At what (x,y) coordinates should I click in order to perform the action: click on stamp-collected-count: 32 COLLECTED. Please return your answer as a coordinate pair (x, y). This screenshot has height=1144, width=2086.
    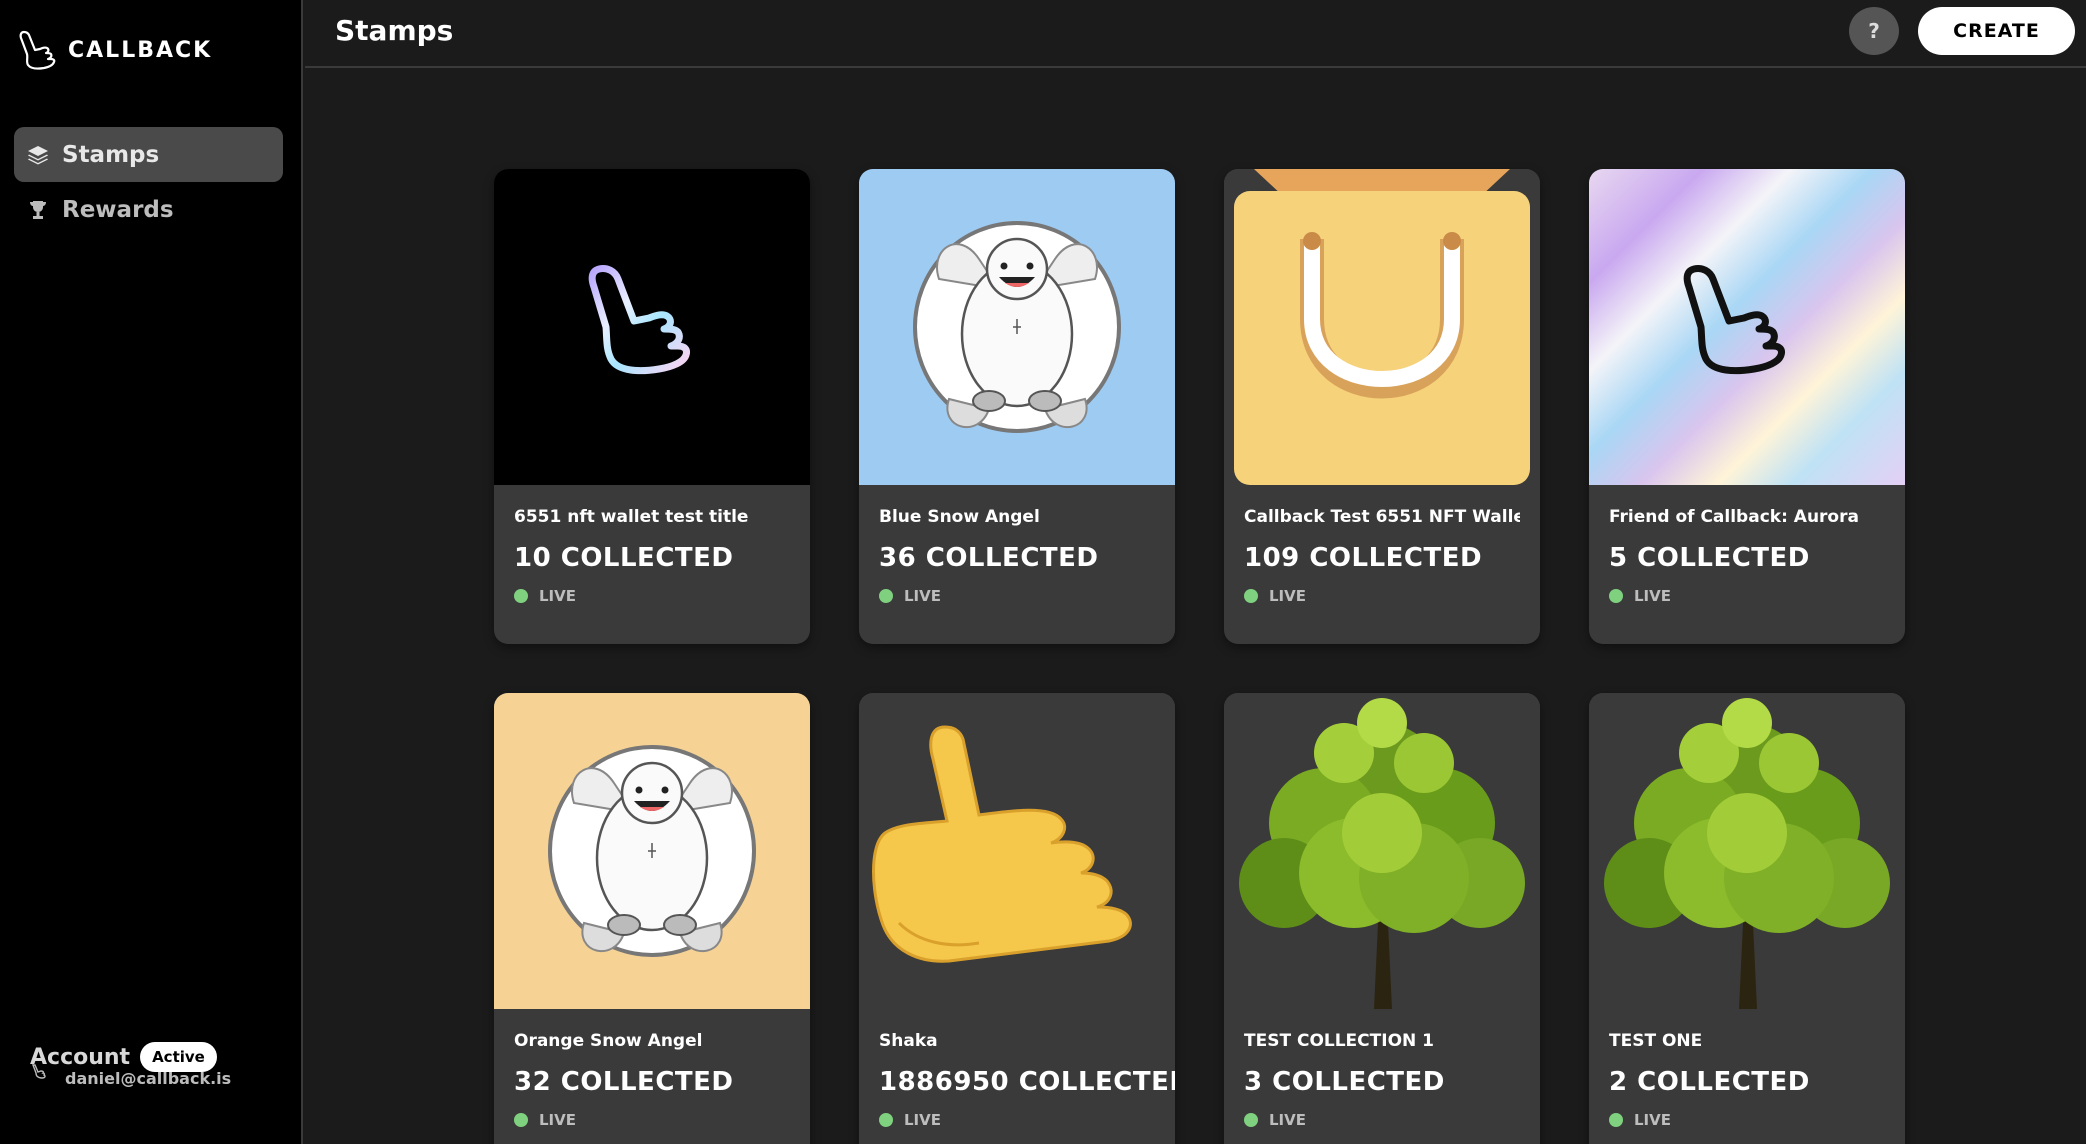
    Looking at the image, I should click on (624, 1082).